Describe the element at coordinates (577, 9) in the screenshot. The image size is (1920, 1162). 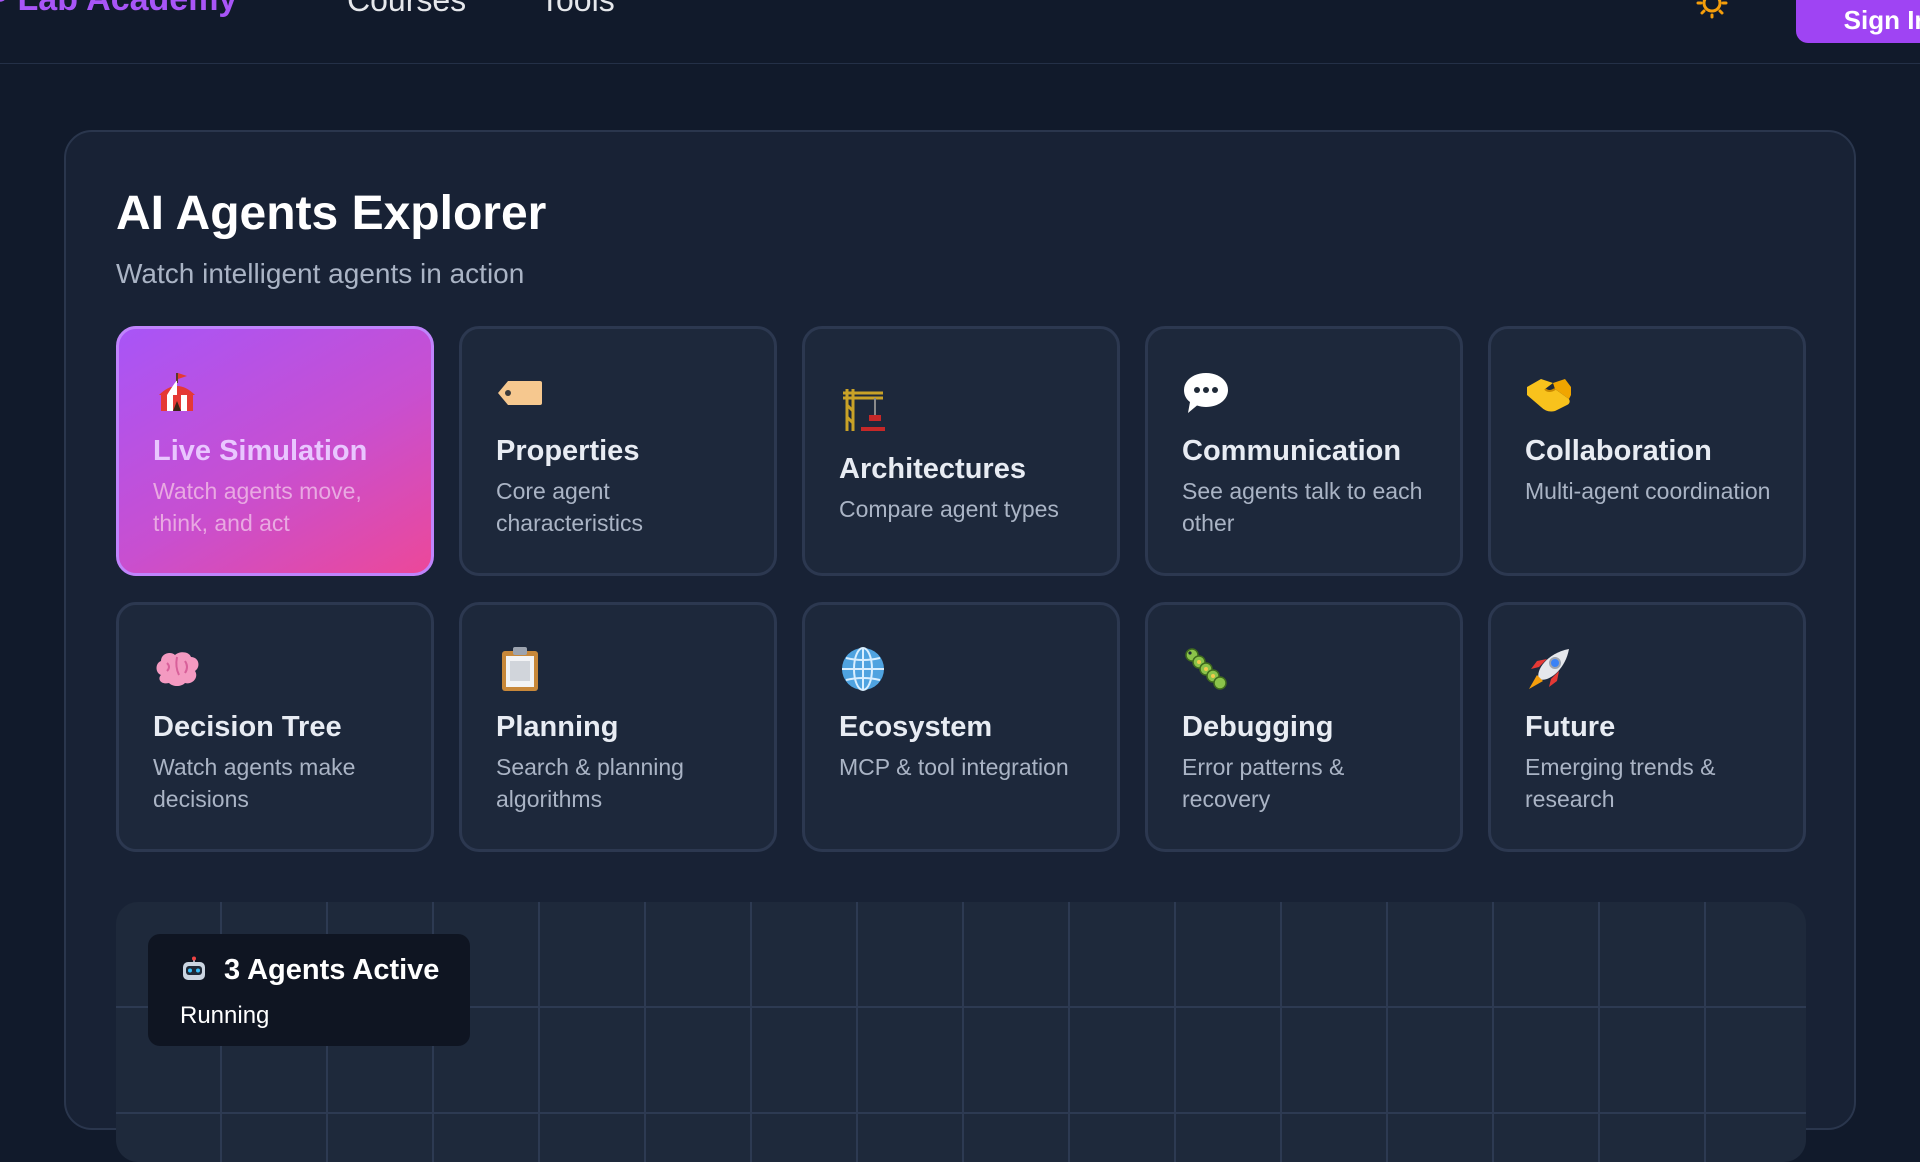
I see `nav-link-tools: Tools` at that location.